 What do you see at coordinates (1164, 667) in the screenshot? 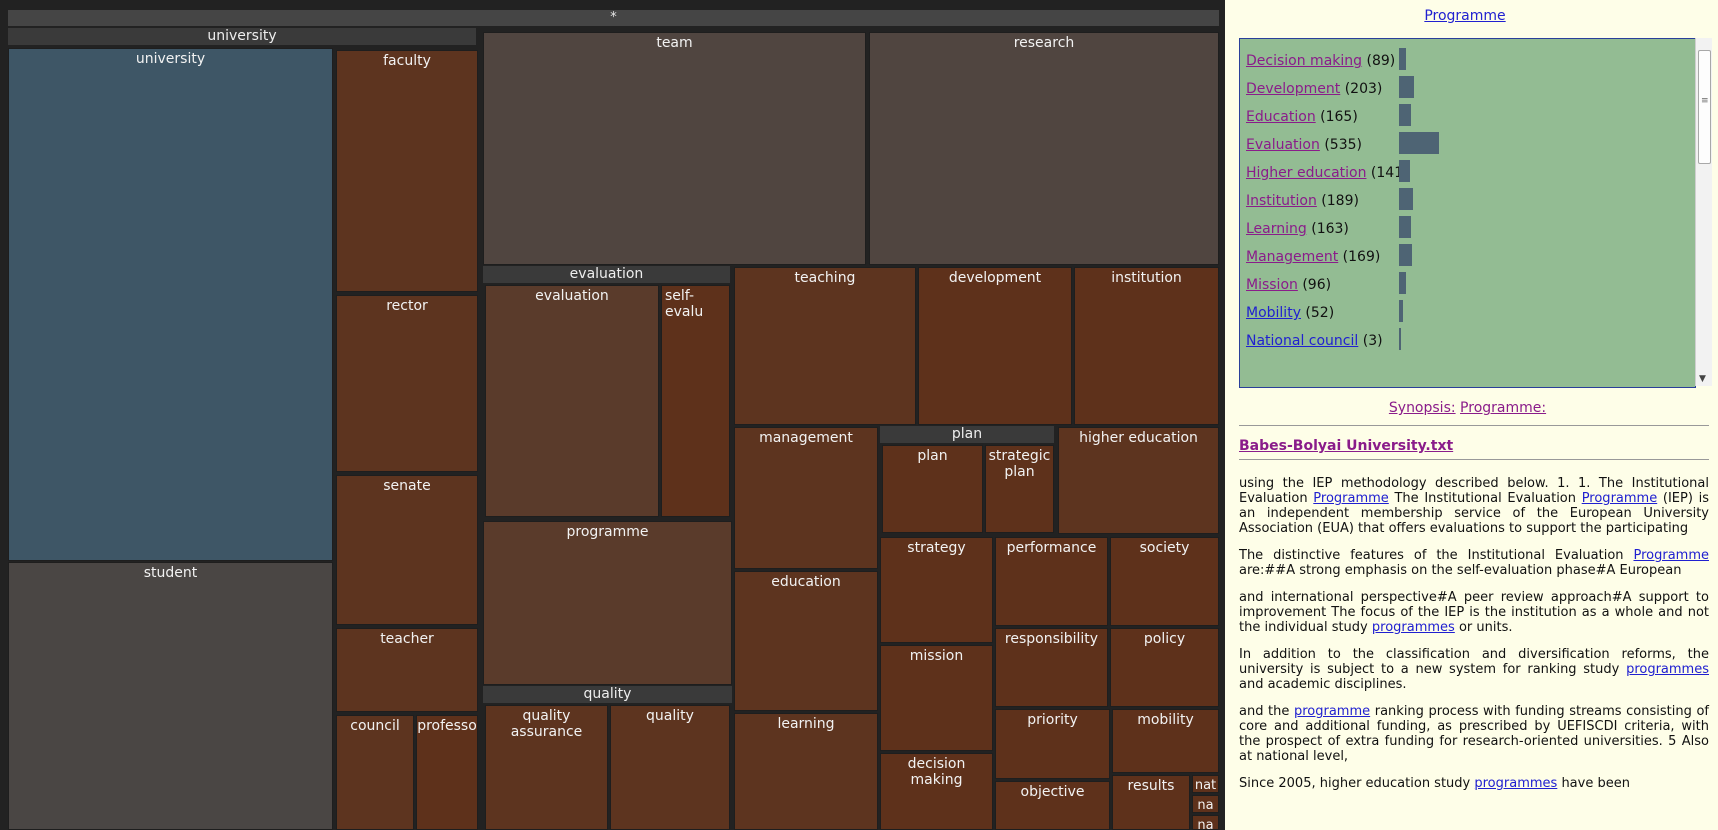
I see `cell-policy: policy` at bounding box center [1164, 667].